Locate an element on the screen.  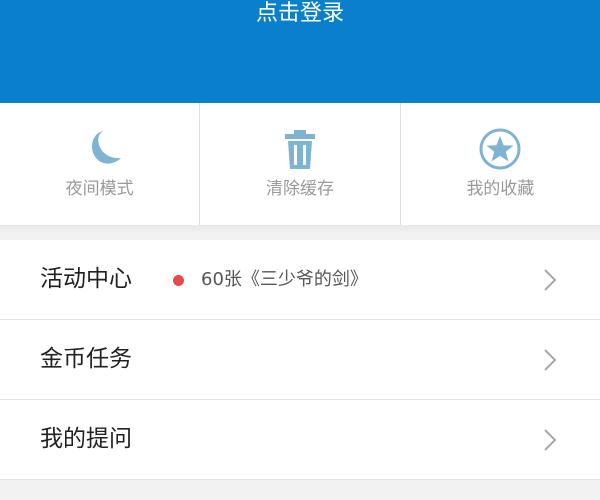
section-separator is located at coordinates (300, 229).